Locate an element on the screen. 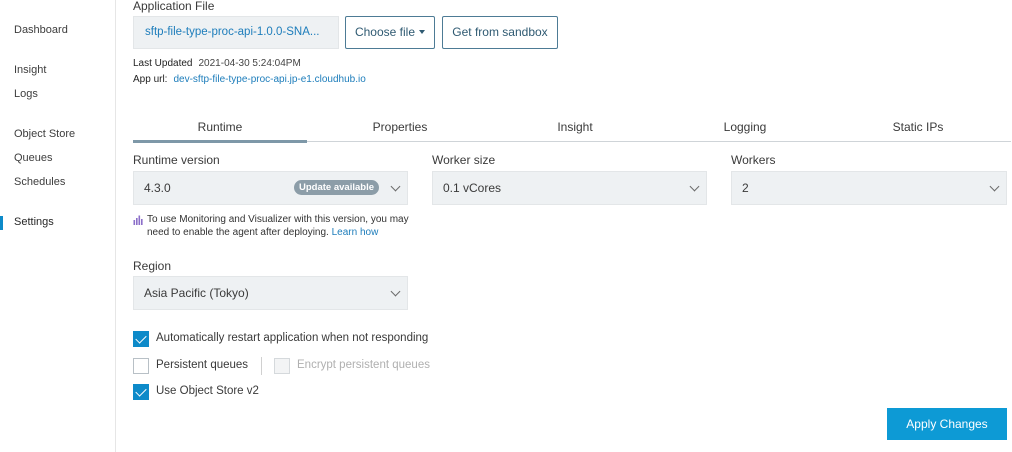 The width and height of the screenshot is (1012, 452). choose-file-label: Choose file is located at coordinates (385, 32).